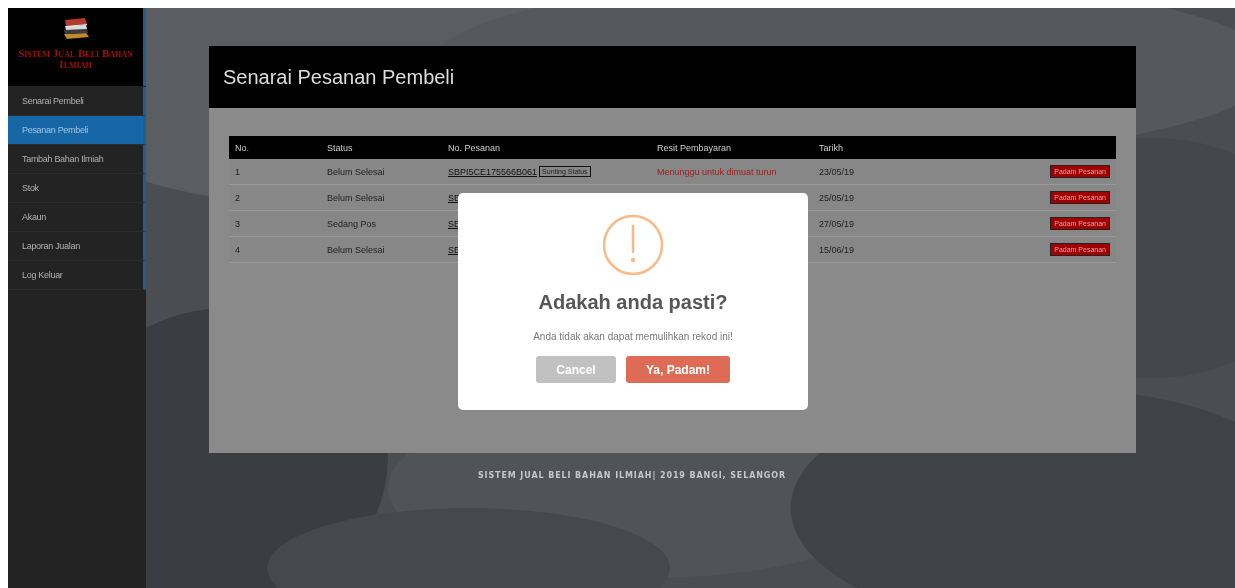  What do you see at coordinates (837, 197) in the screenshot?
I see `table-cell: 25/05/19` at bounding box center [837, 197].